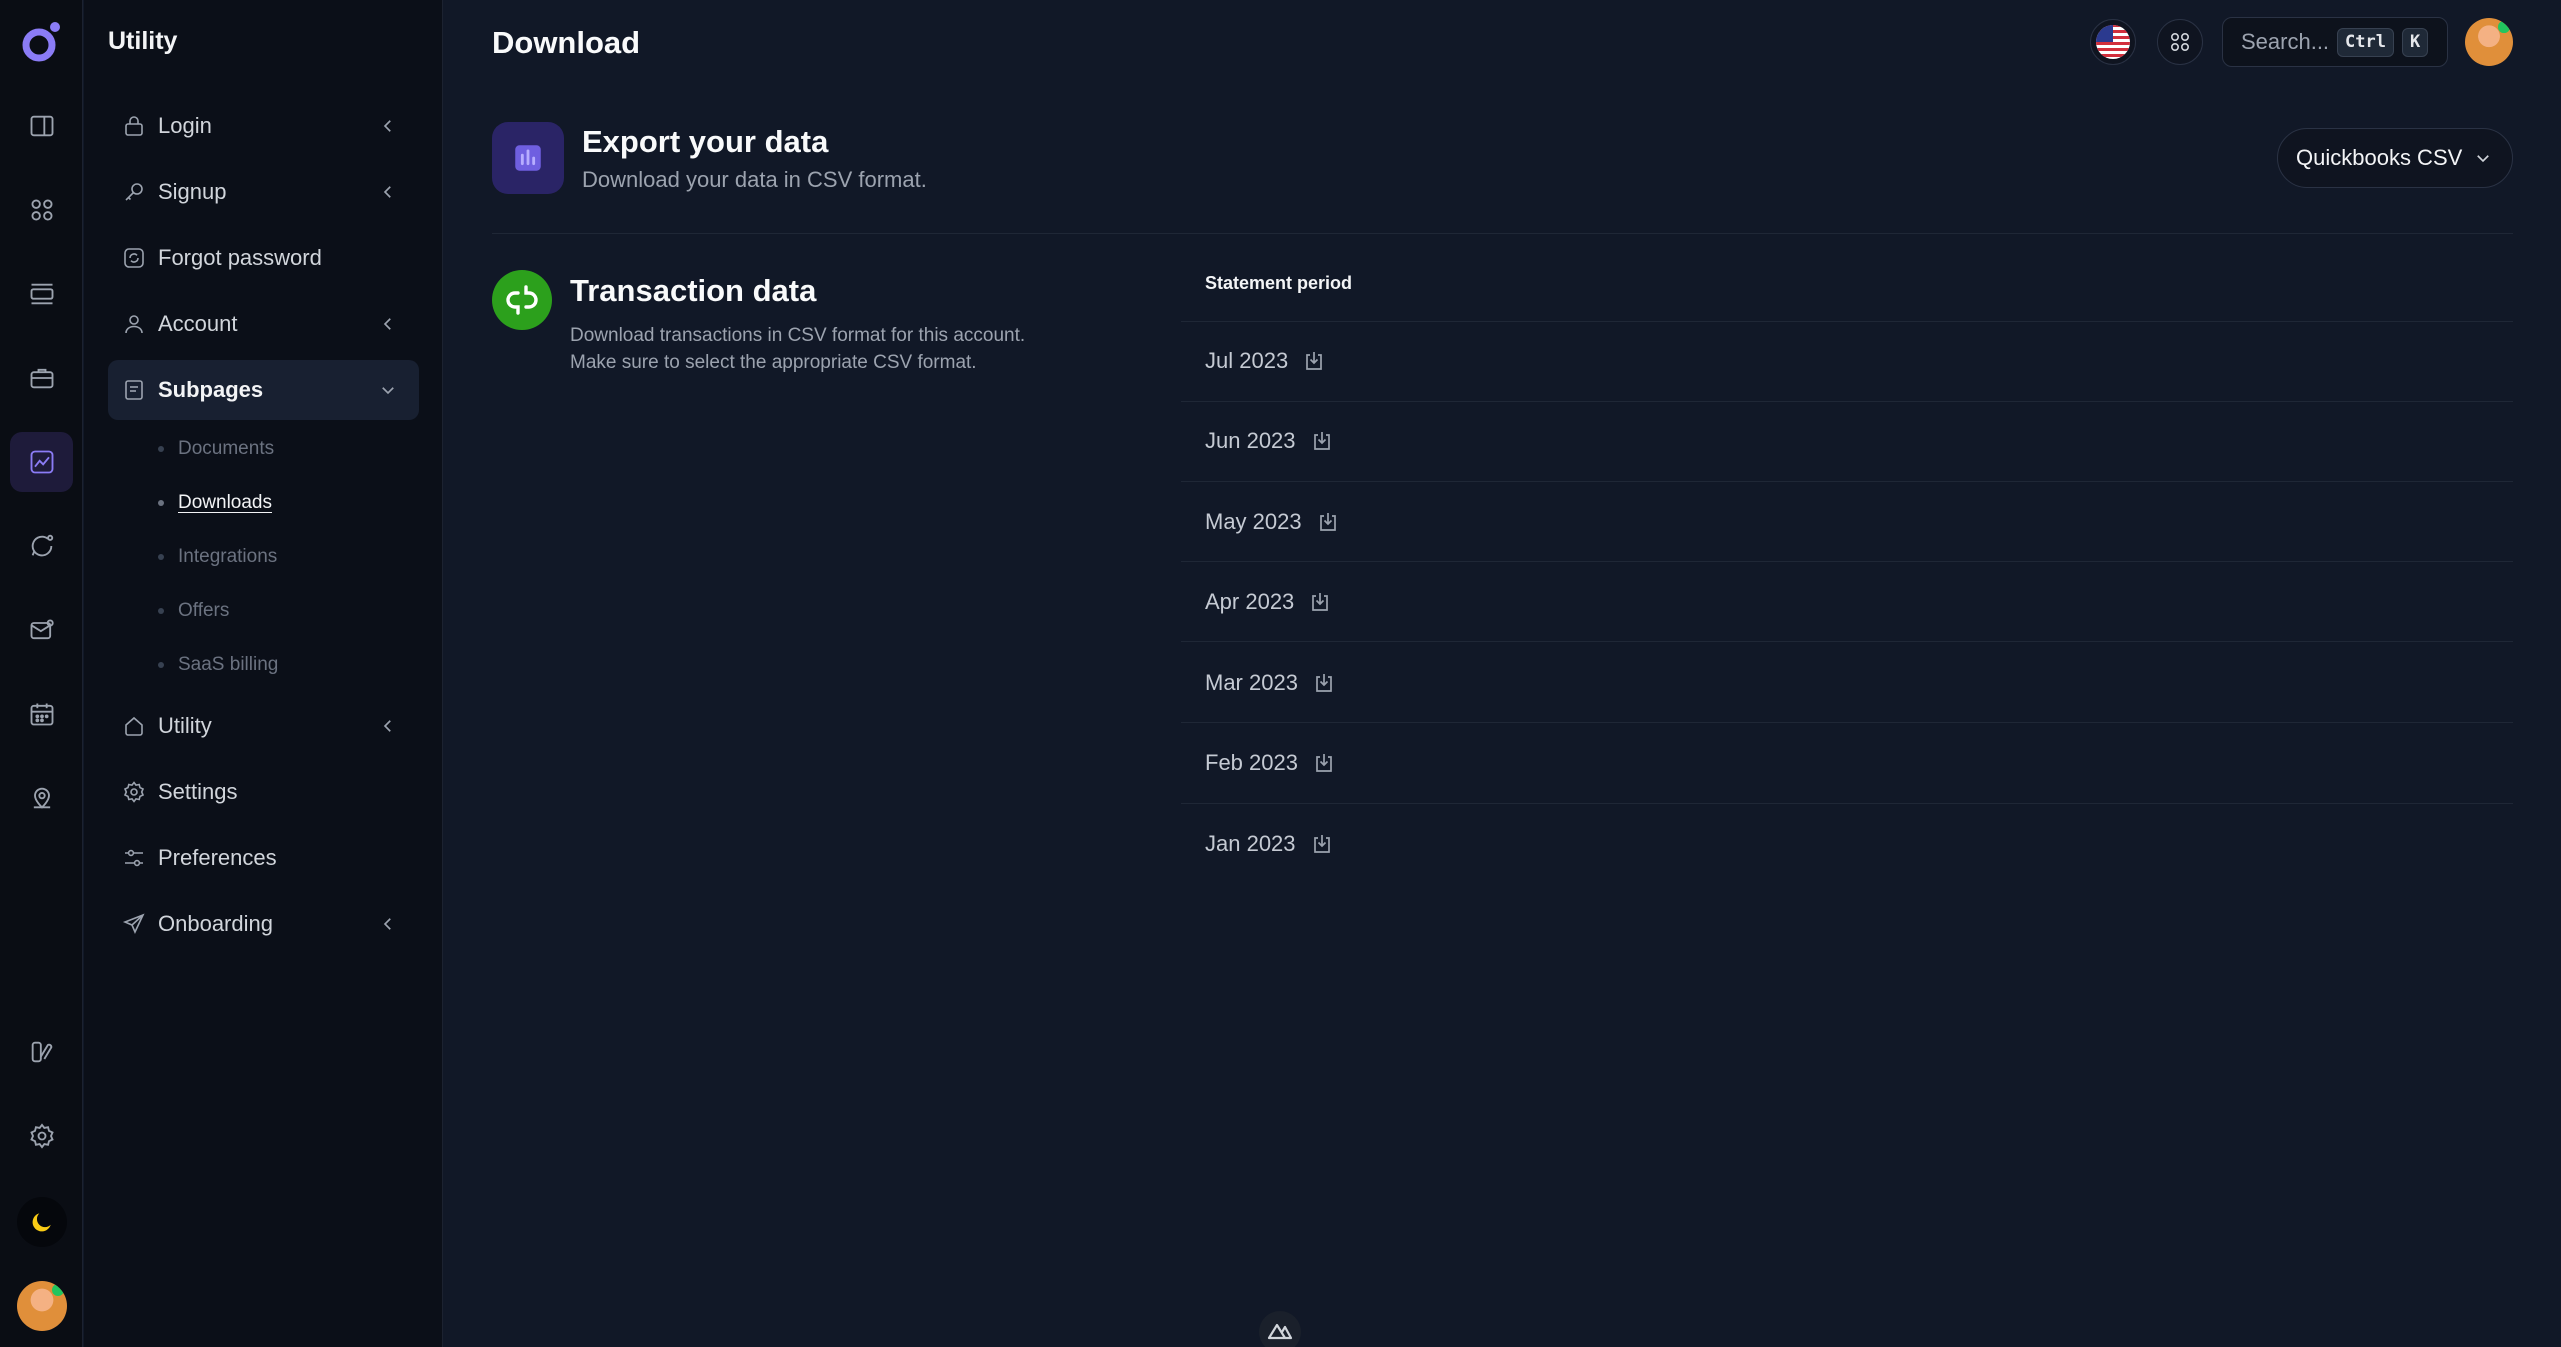  Describe the element at coordinates (215, 923) in the screenshot. I see `sidebar-item-label: Onboarding` at that location.